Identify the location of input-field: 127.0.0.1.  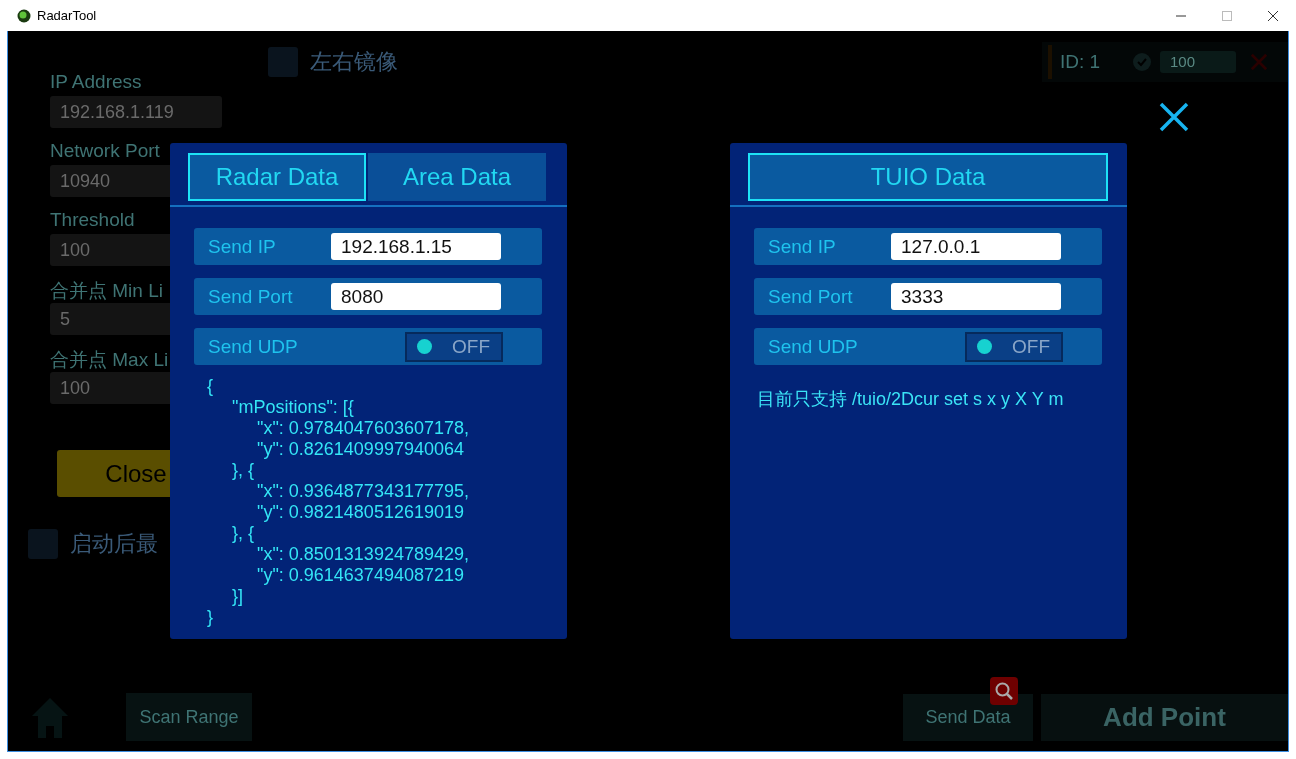
(976, 246).